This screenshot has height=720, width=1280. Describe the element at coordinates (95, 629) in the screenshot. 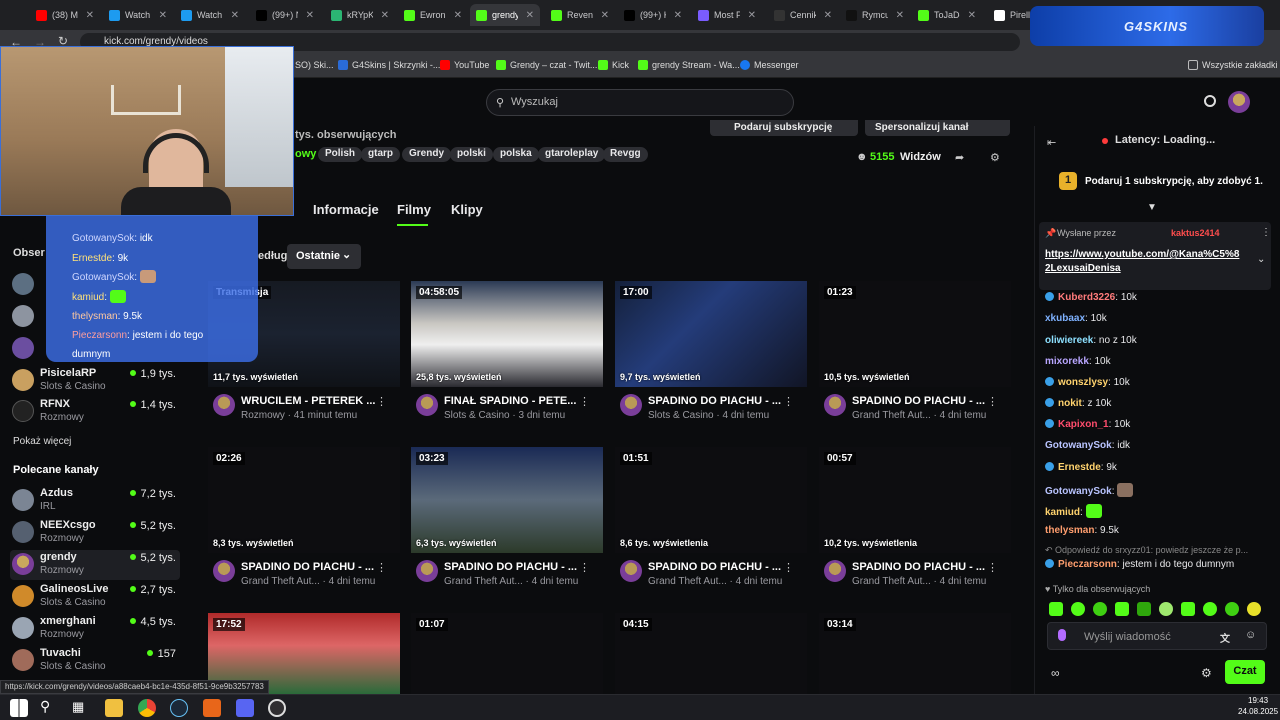

I see `sidebar-item-xmerghani: xmerghani Rozmowy 4,5 tys.` at that location.